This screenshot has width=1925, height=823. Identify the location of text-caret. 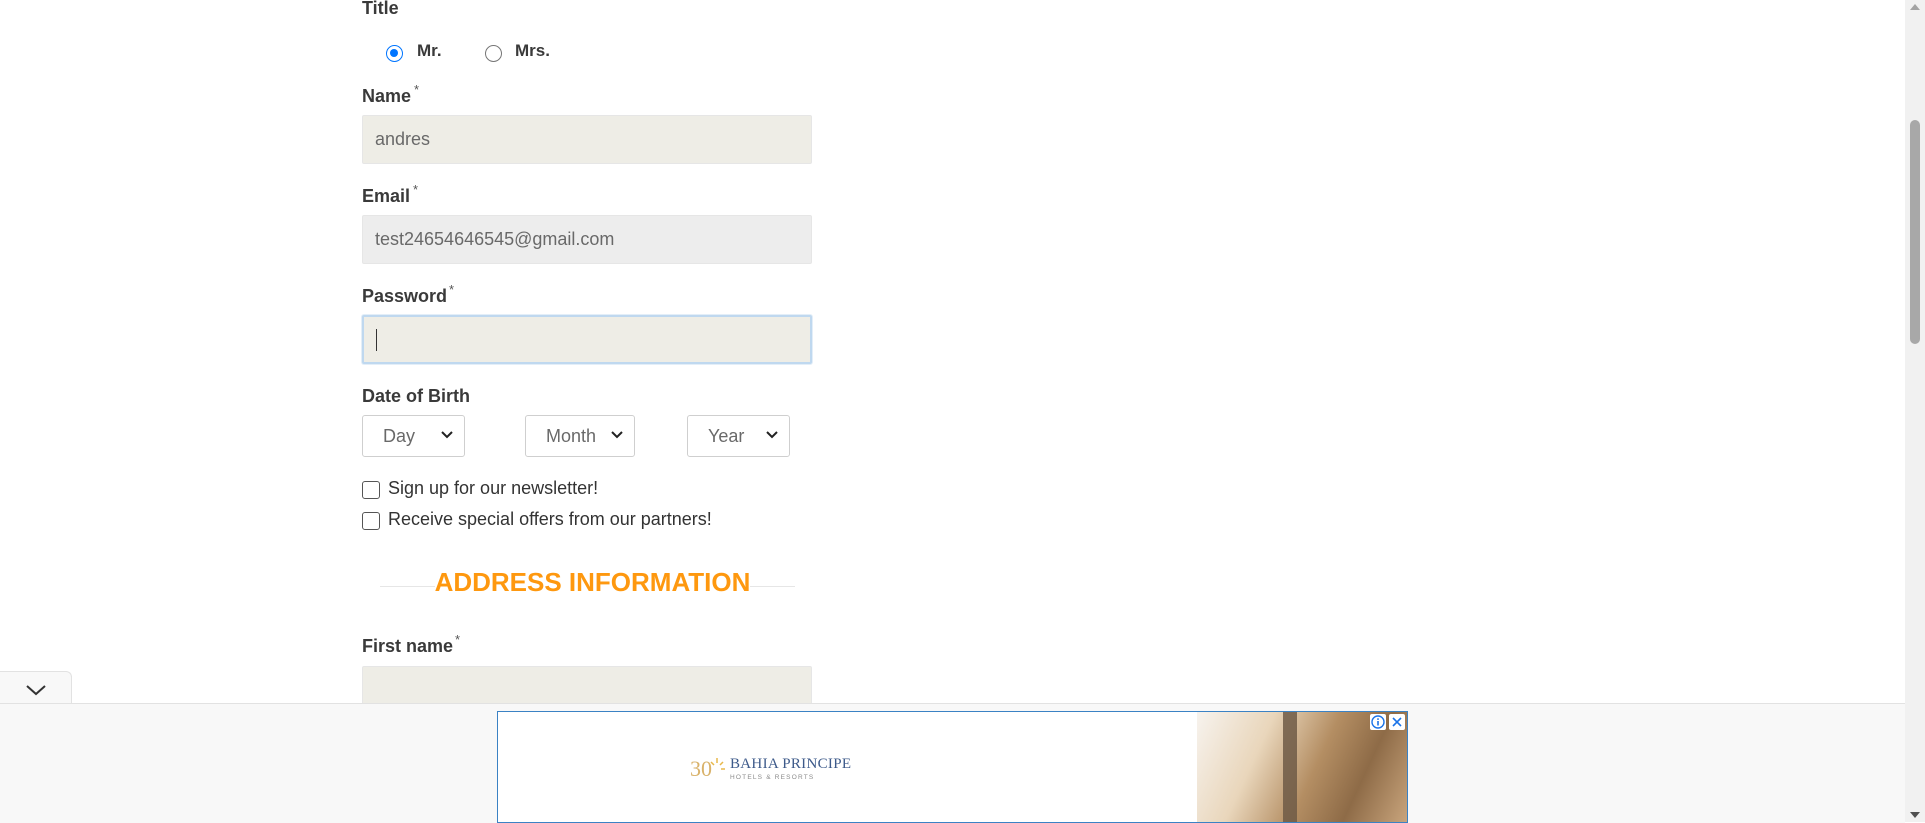
(376, 339).